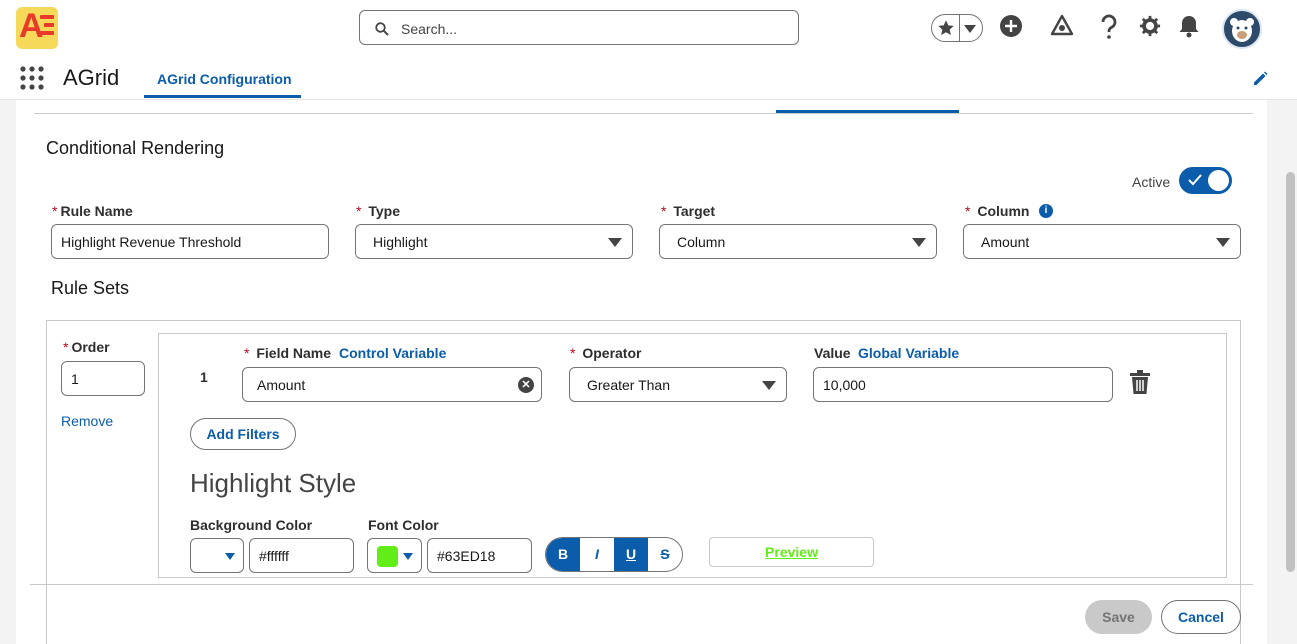 The width and height of the screenshot is (1297, 644). I want to click on info-icon: i, so click(1046, 211).